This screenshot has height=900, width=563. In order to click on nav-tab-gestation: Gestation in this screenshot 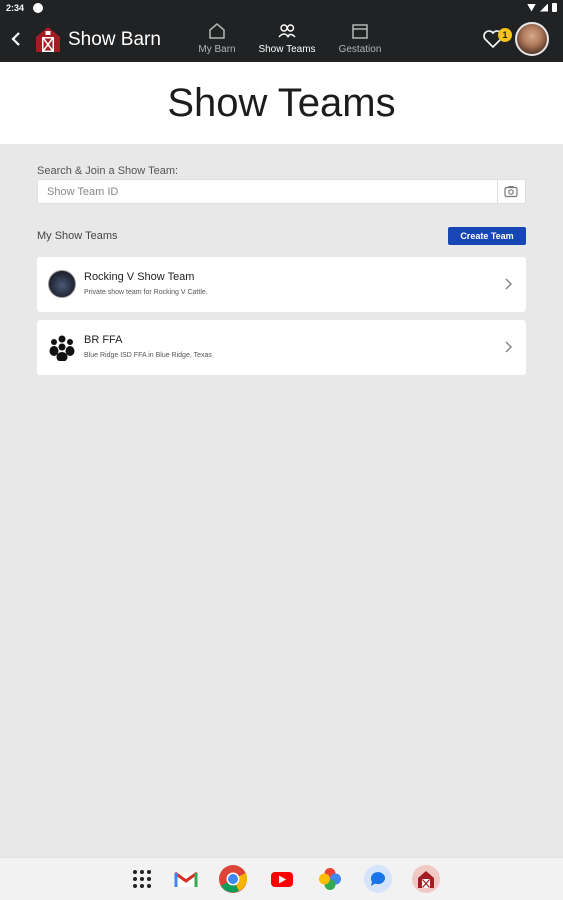, I will do `click(360, 38)`.